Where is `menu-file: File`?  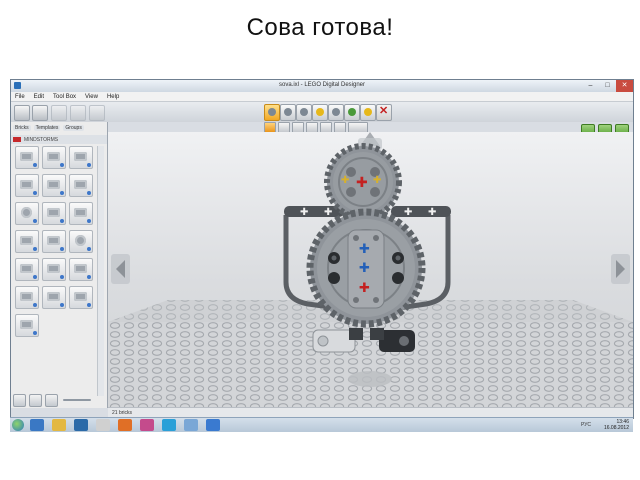 menu-file: File is located at coordinates (20, 97).